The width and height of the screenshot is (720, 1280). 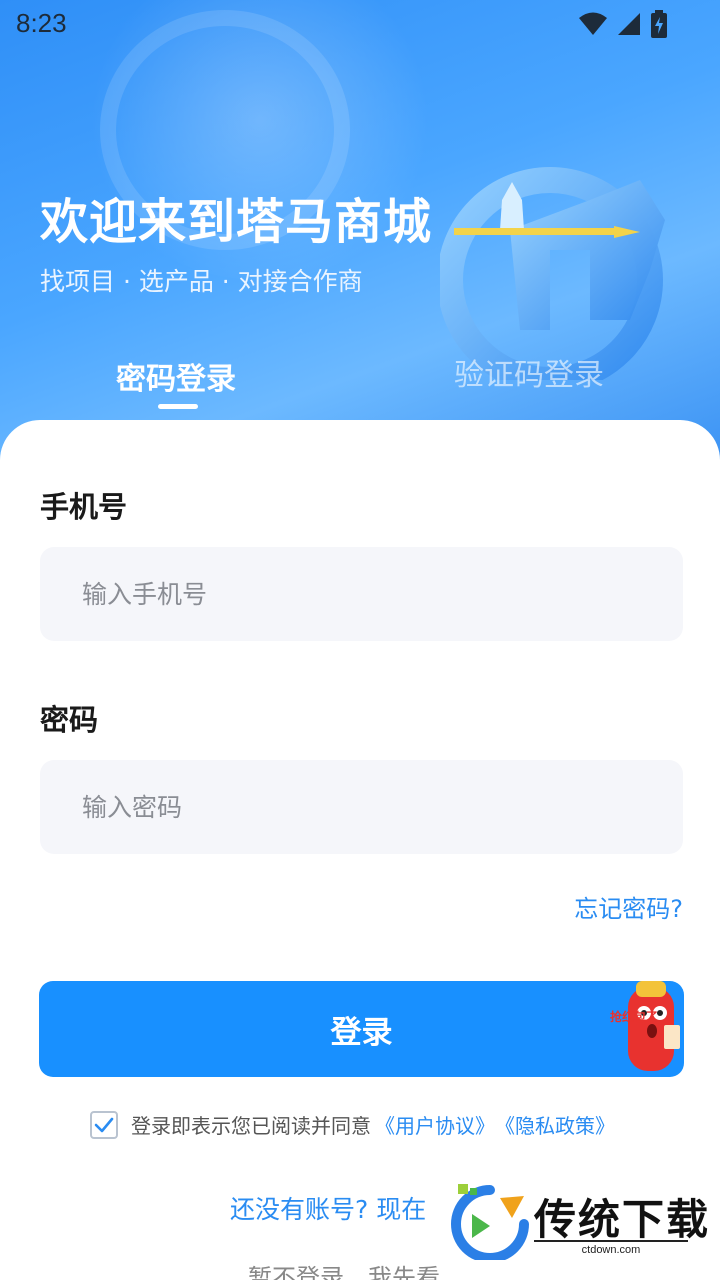 What do you see at coordinates (41, 23) in the screenshot?
I see `status-time: 8:23` at bounding box center [41, 23].